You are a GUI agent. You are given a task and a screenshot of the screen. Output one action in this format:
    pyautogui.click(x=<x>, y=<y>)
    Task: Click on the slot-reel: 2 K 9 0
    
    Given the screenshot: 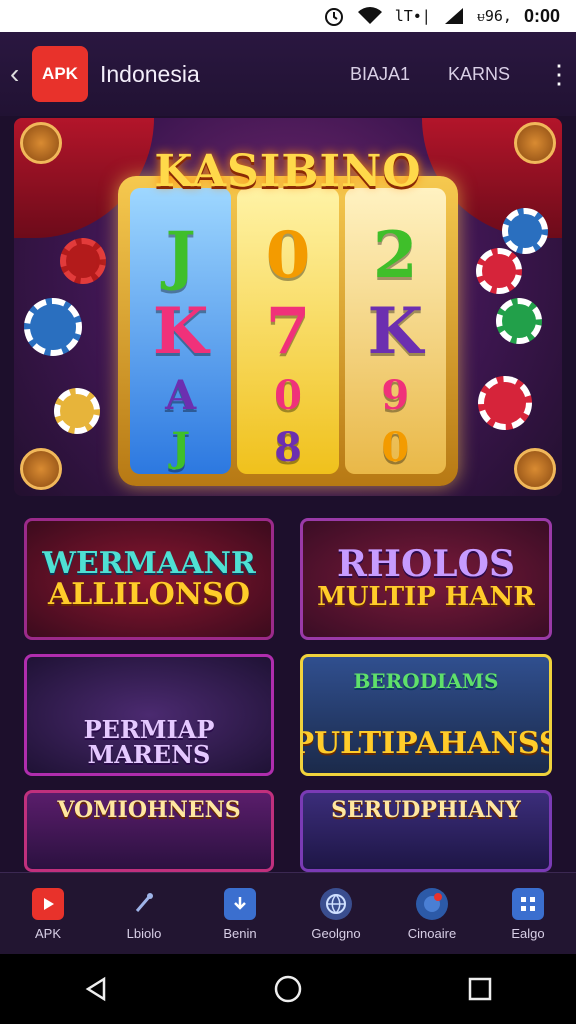 What is the action you would take?
    pyautogui.click(x=395, y=331)
    